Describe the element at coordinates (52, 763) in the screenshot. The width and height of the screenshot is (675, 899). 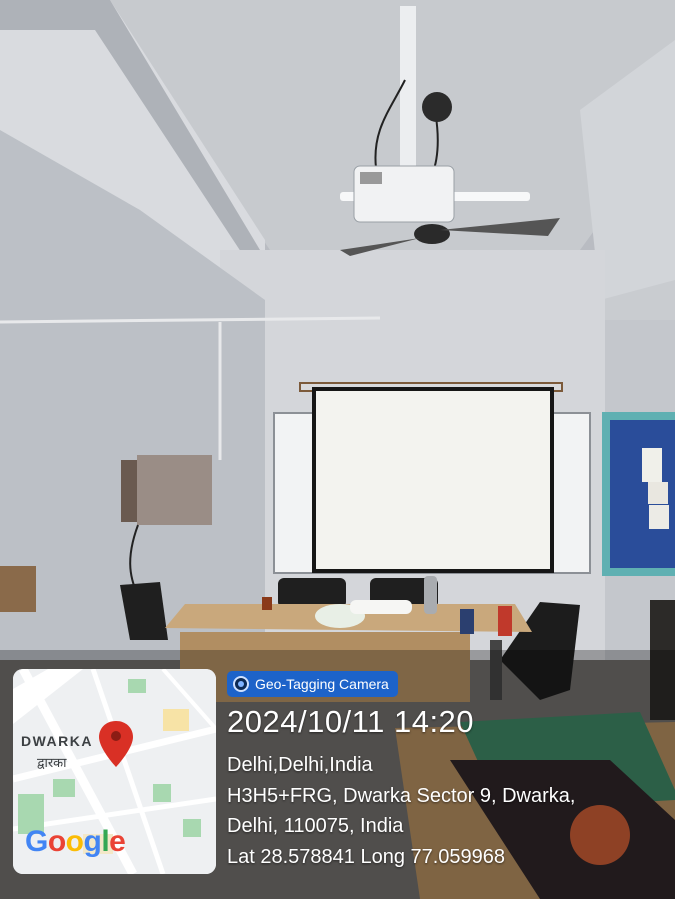
I see `map-label-dwarka-hindi: द्वारका` at that location.